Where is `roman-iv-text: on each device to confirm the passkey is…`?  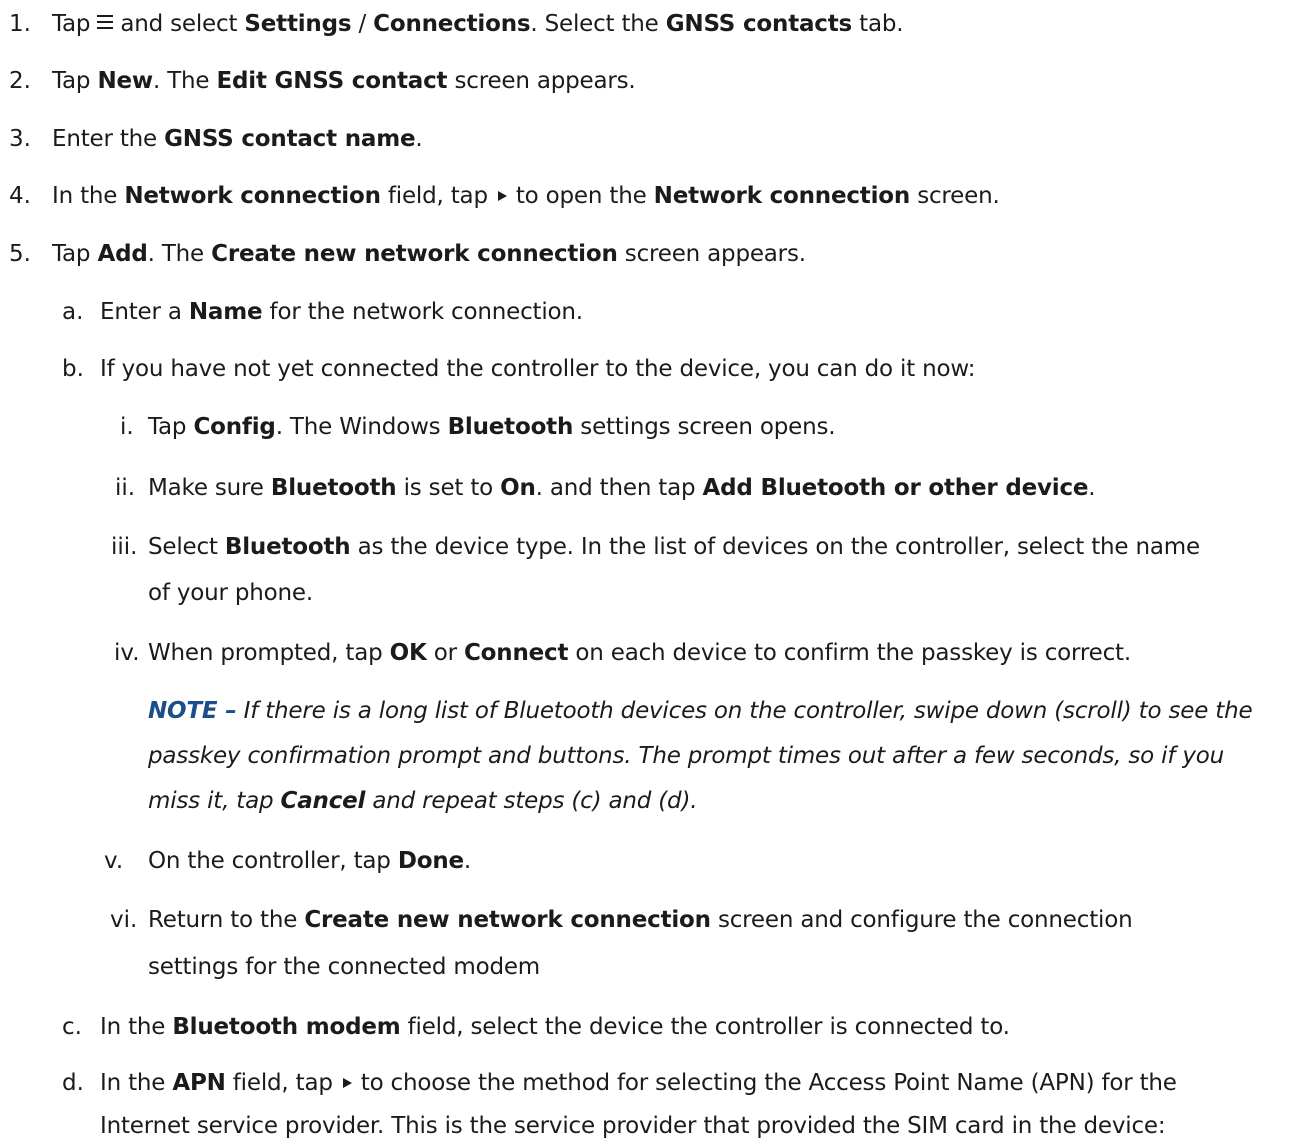 roman-iv-text: on each device to confirm the passkey is… is located at coordinates (853, 653).